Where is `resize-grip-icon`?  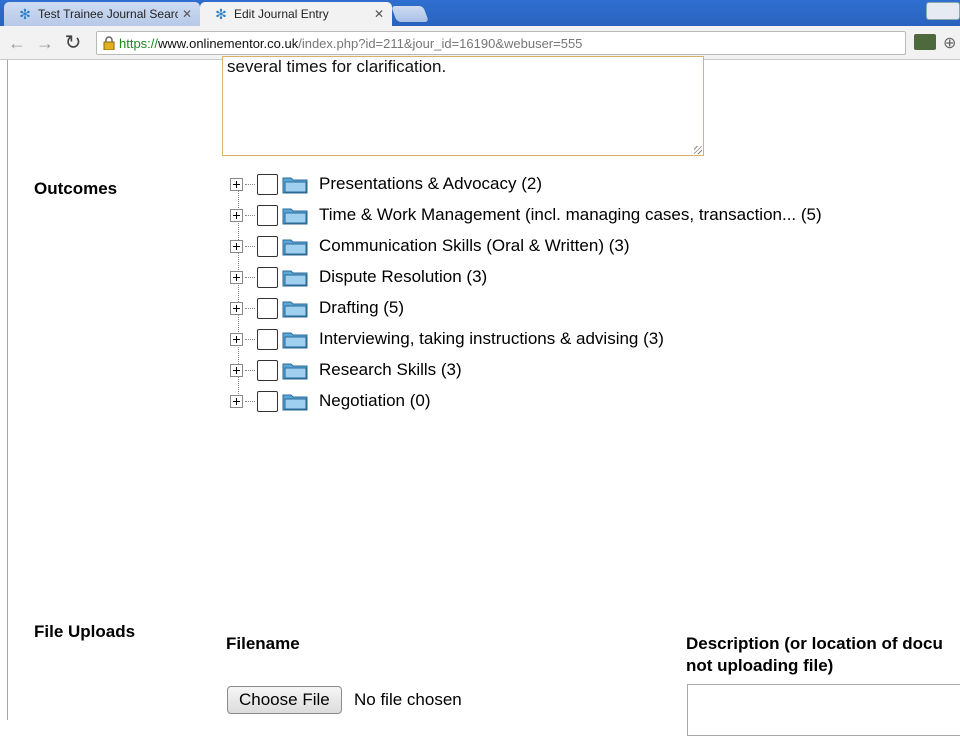
resize-grip-icon is located at coordinates (698, 150).